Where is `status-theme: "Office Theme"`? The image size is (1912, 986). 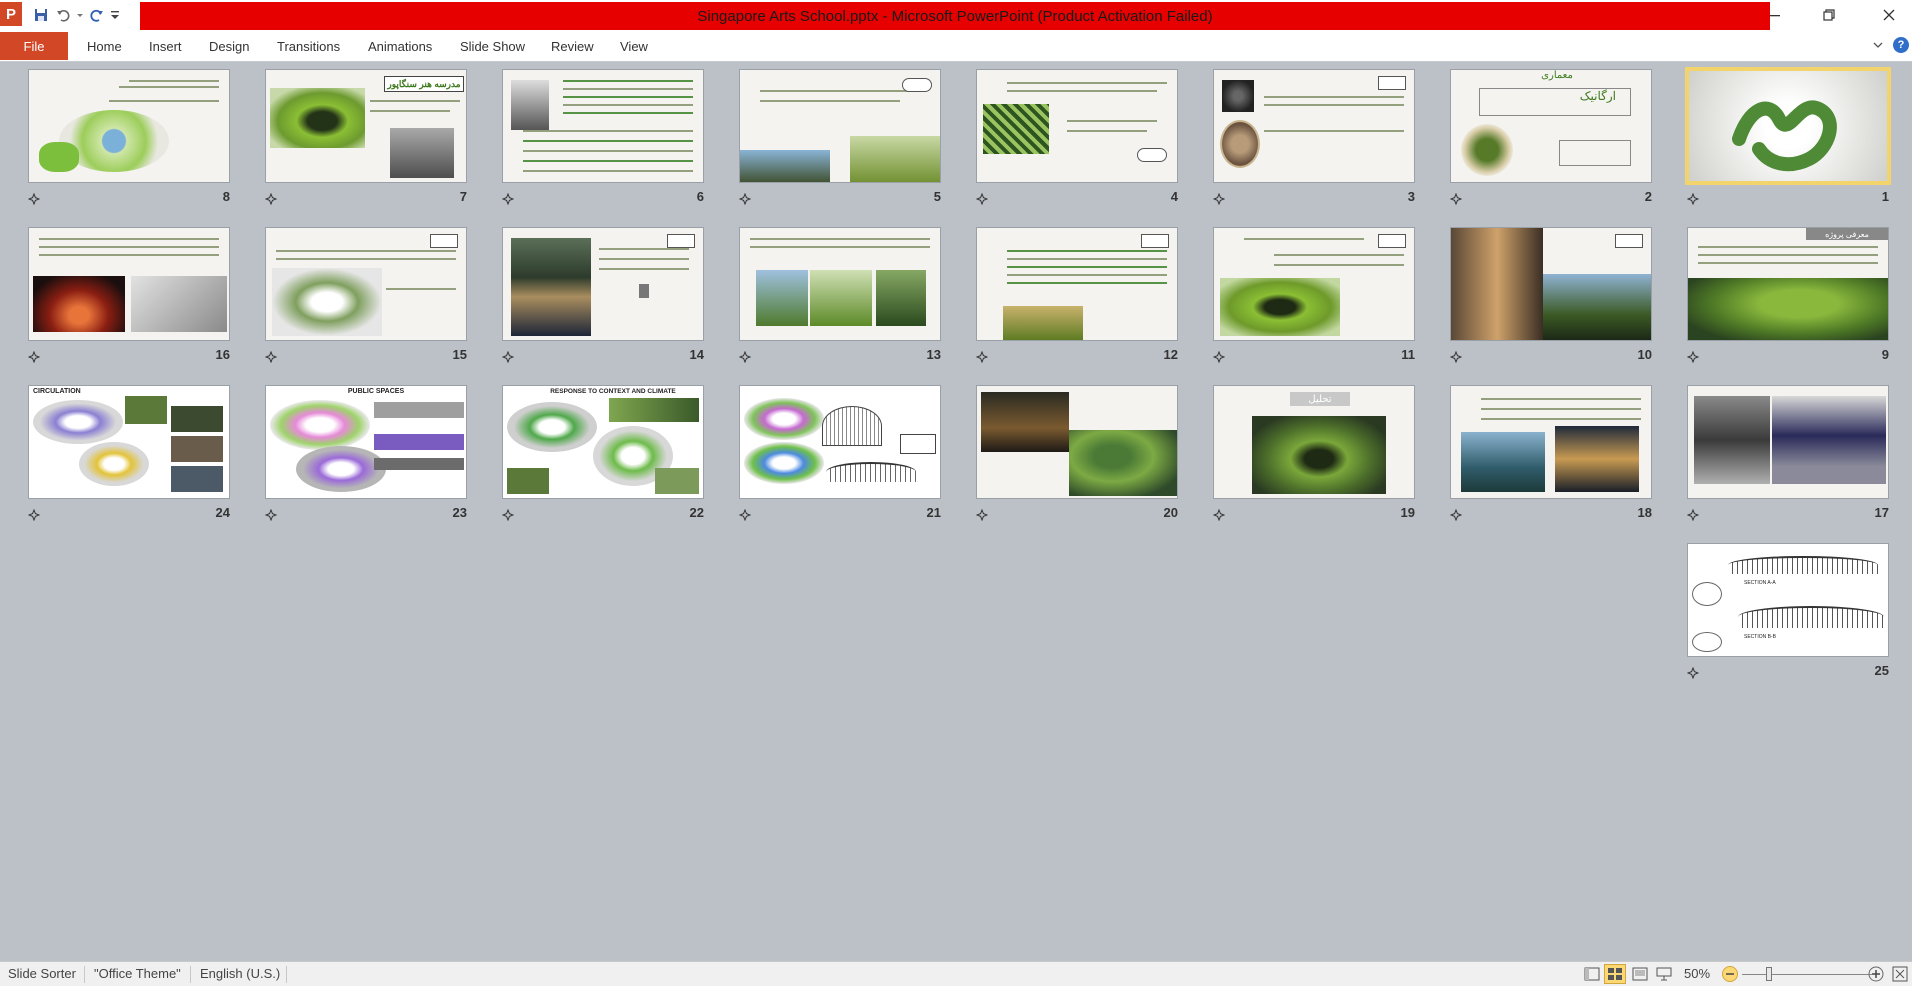
status-theme: "Office Theme" is located at coordinates (137, 973).